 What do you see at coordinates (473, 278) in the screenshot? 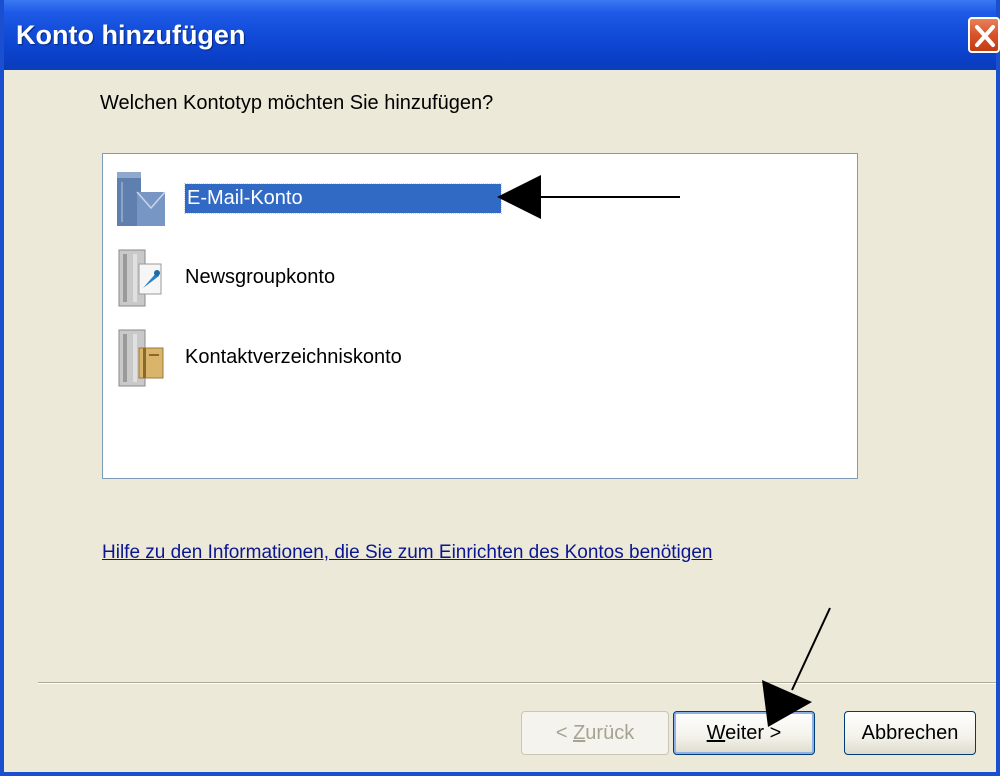
I see `list-item-newsgroup-account: Newsgroupkonto` at bounding box center [473, 278].